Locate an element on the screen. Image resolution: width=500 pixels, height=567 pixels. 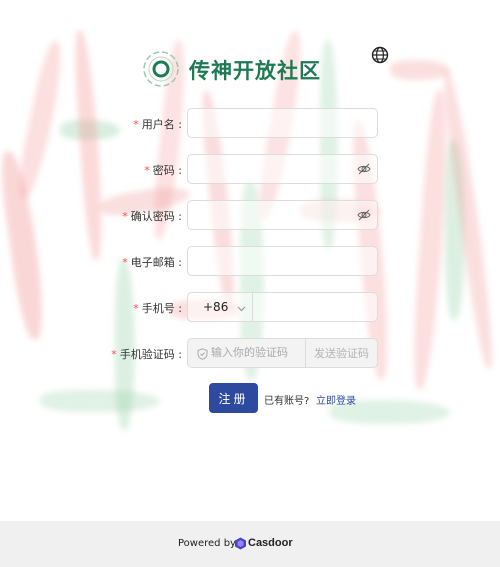
username-row: * 用户名 : is located at coordinates (250, 123).